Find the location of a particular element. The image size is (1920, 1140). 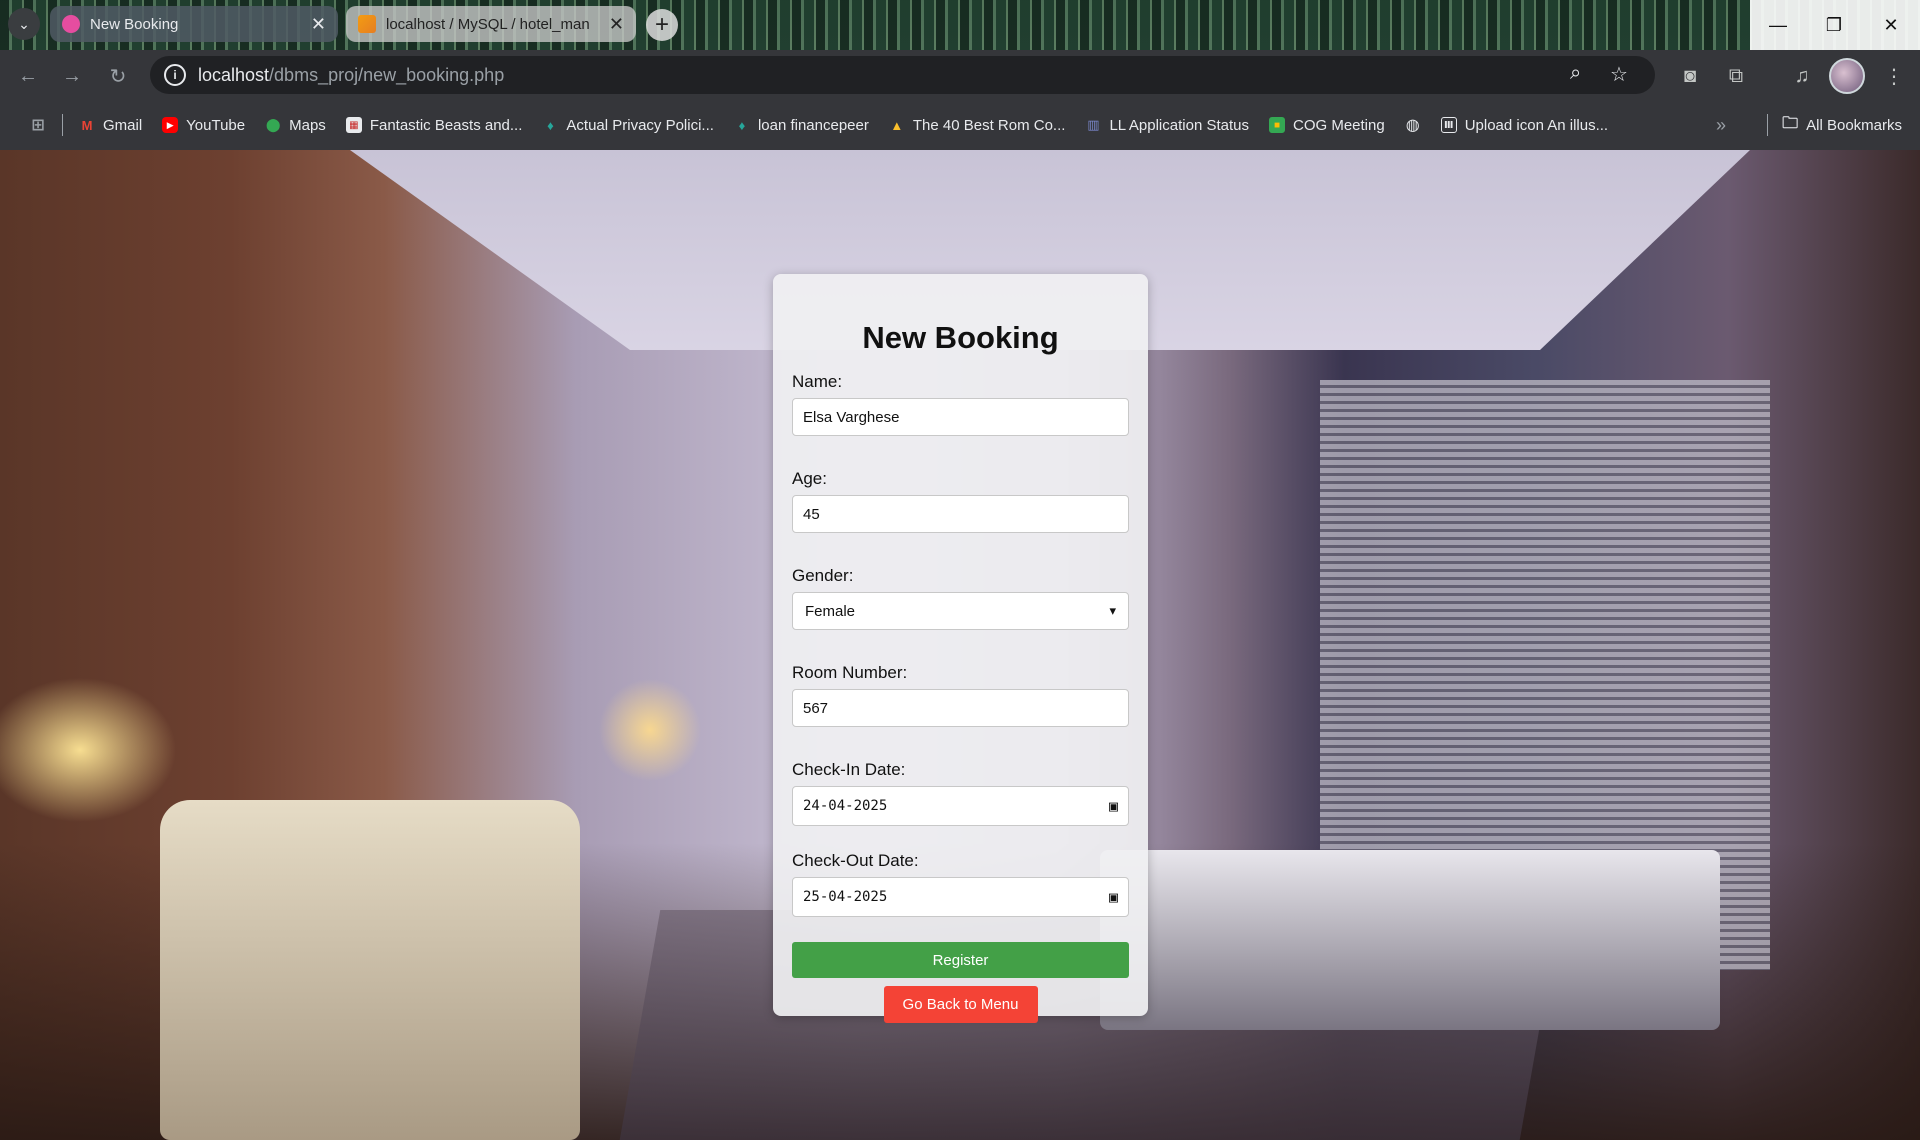

bookmark-label: COG Meeting is located at coordinates (1338, 125).